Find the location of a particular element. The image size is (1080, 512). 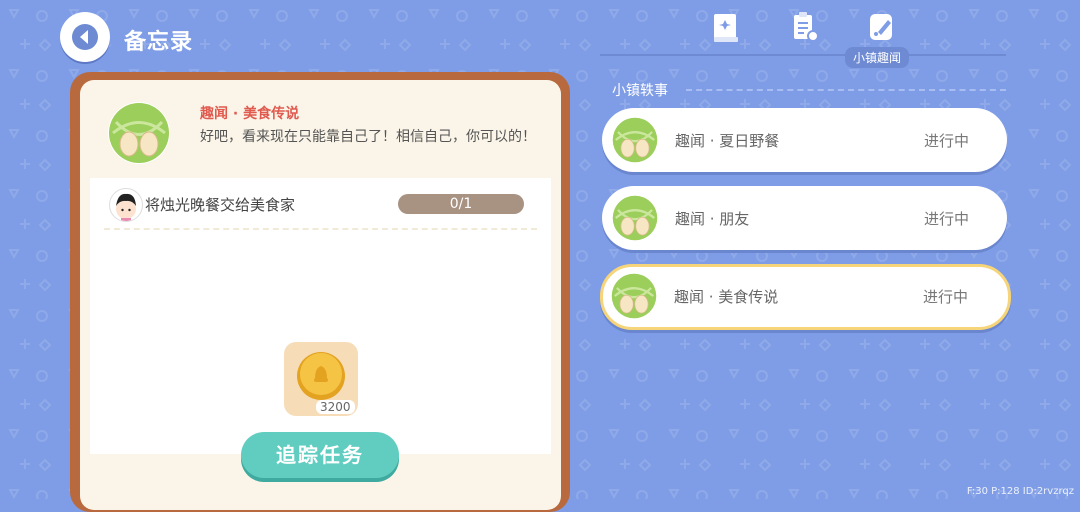

back-arrow-icon is located at coordinates (85, 37).